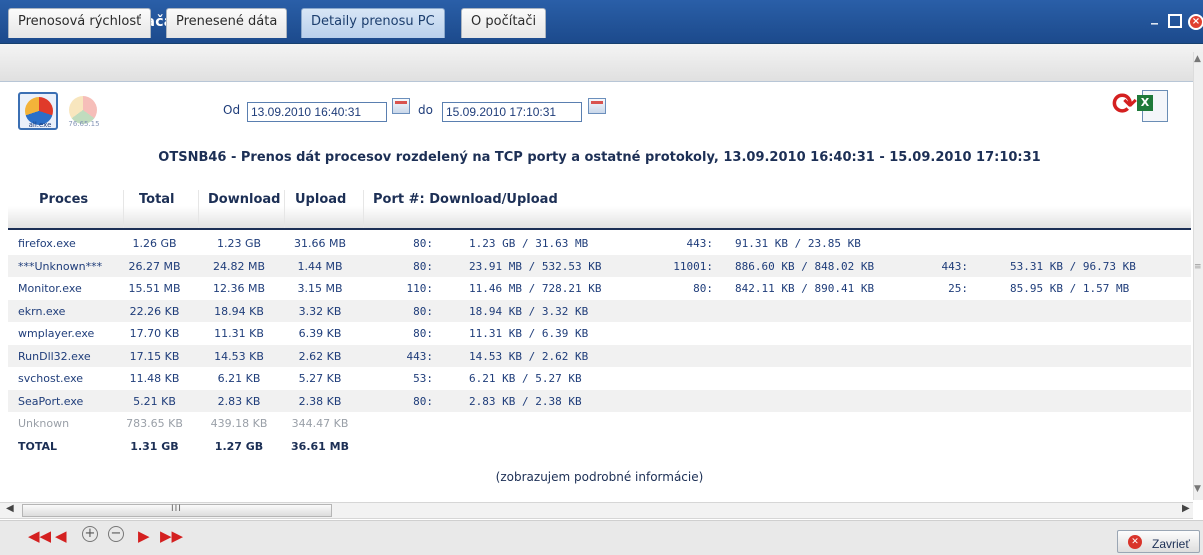 The image size is (1203, 555). Describe the element at coordinates (599, 217) in the screenshot. I see `table-header-band` at that location.